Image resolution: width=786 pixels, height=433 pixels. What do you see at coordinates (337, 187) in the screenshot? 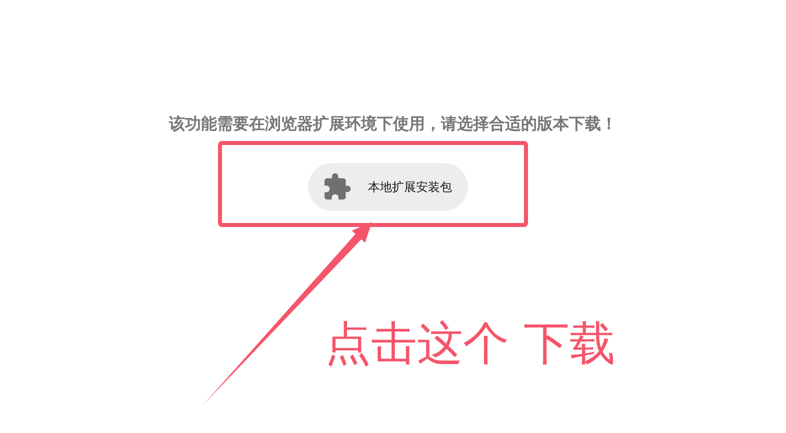
I see `puzzle-icon` at bounding box center [337, 187].